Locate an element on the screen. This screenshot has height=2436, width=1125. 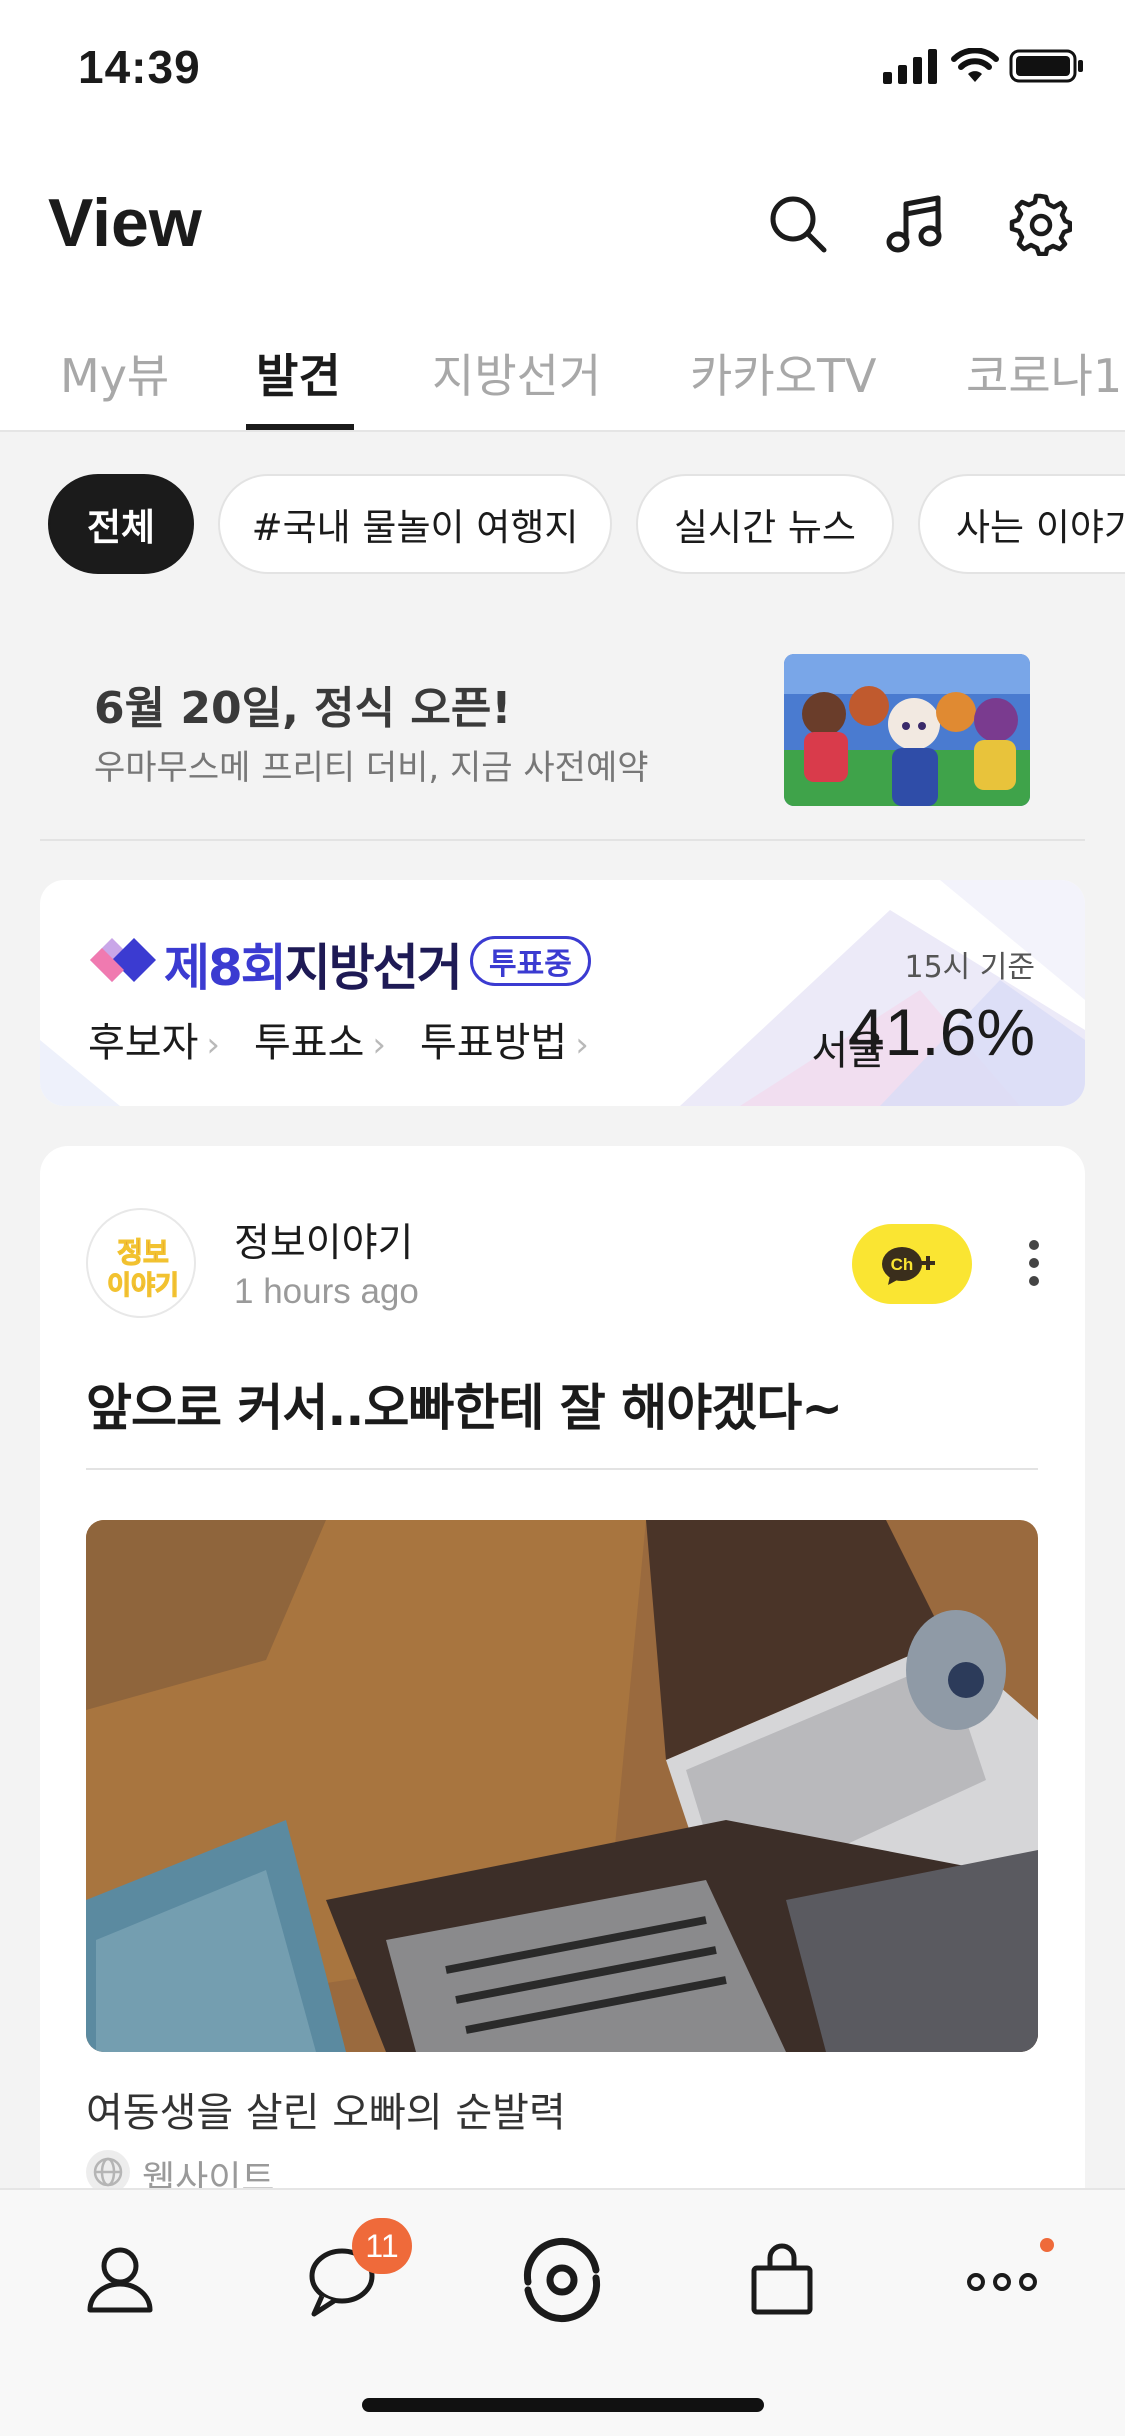
ch-label: Ch is located at coordinates (902, 1264).